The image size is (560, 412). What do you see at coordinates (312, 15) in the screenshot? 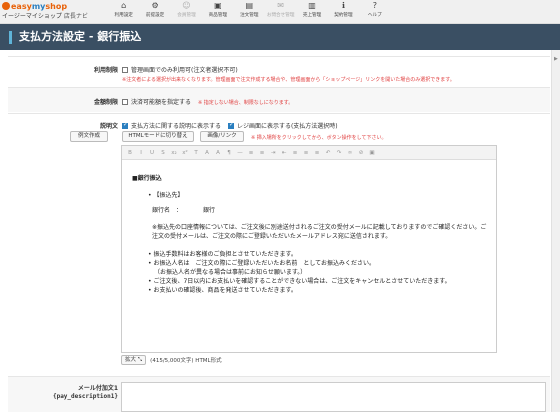
I see `nav-item-label: 売上管理` at bounding box center [312, 15].